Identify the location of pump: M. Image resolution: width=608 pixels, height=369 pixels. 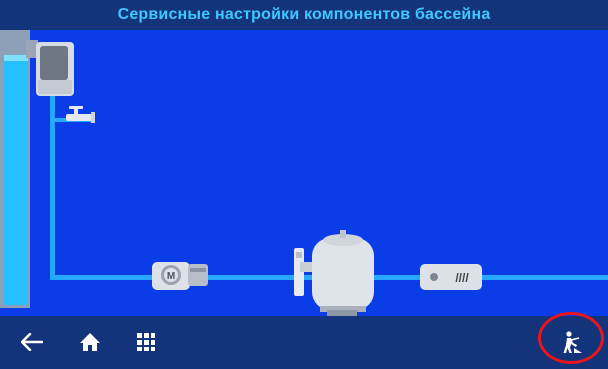
(180, 276).